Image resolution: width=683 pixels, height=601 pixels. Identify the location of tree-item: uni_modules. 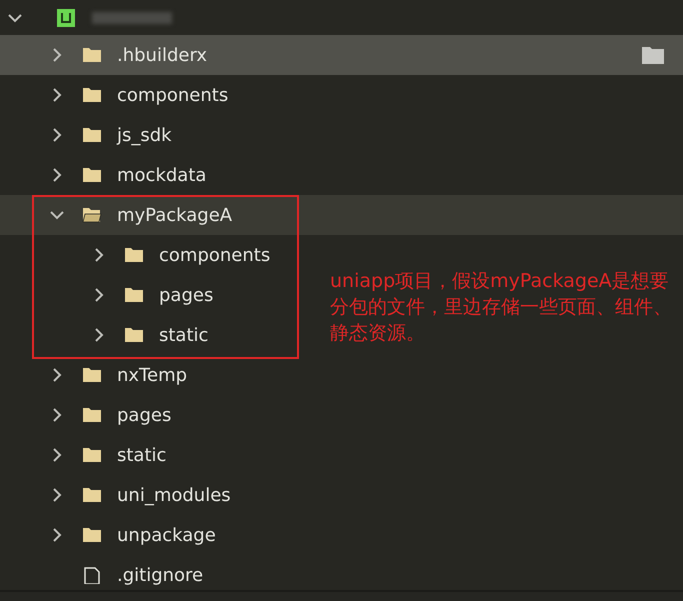
(341, 495).